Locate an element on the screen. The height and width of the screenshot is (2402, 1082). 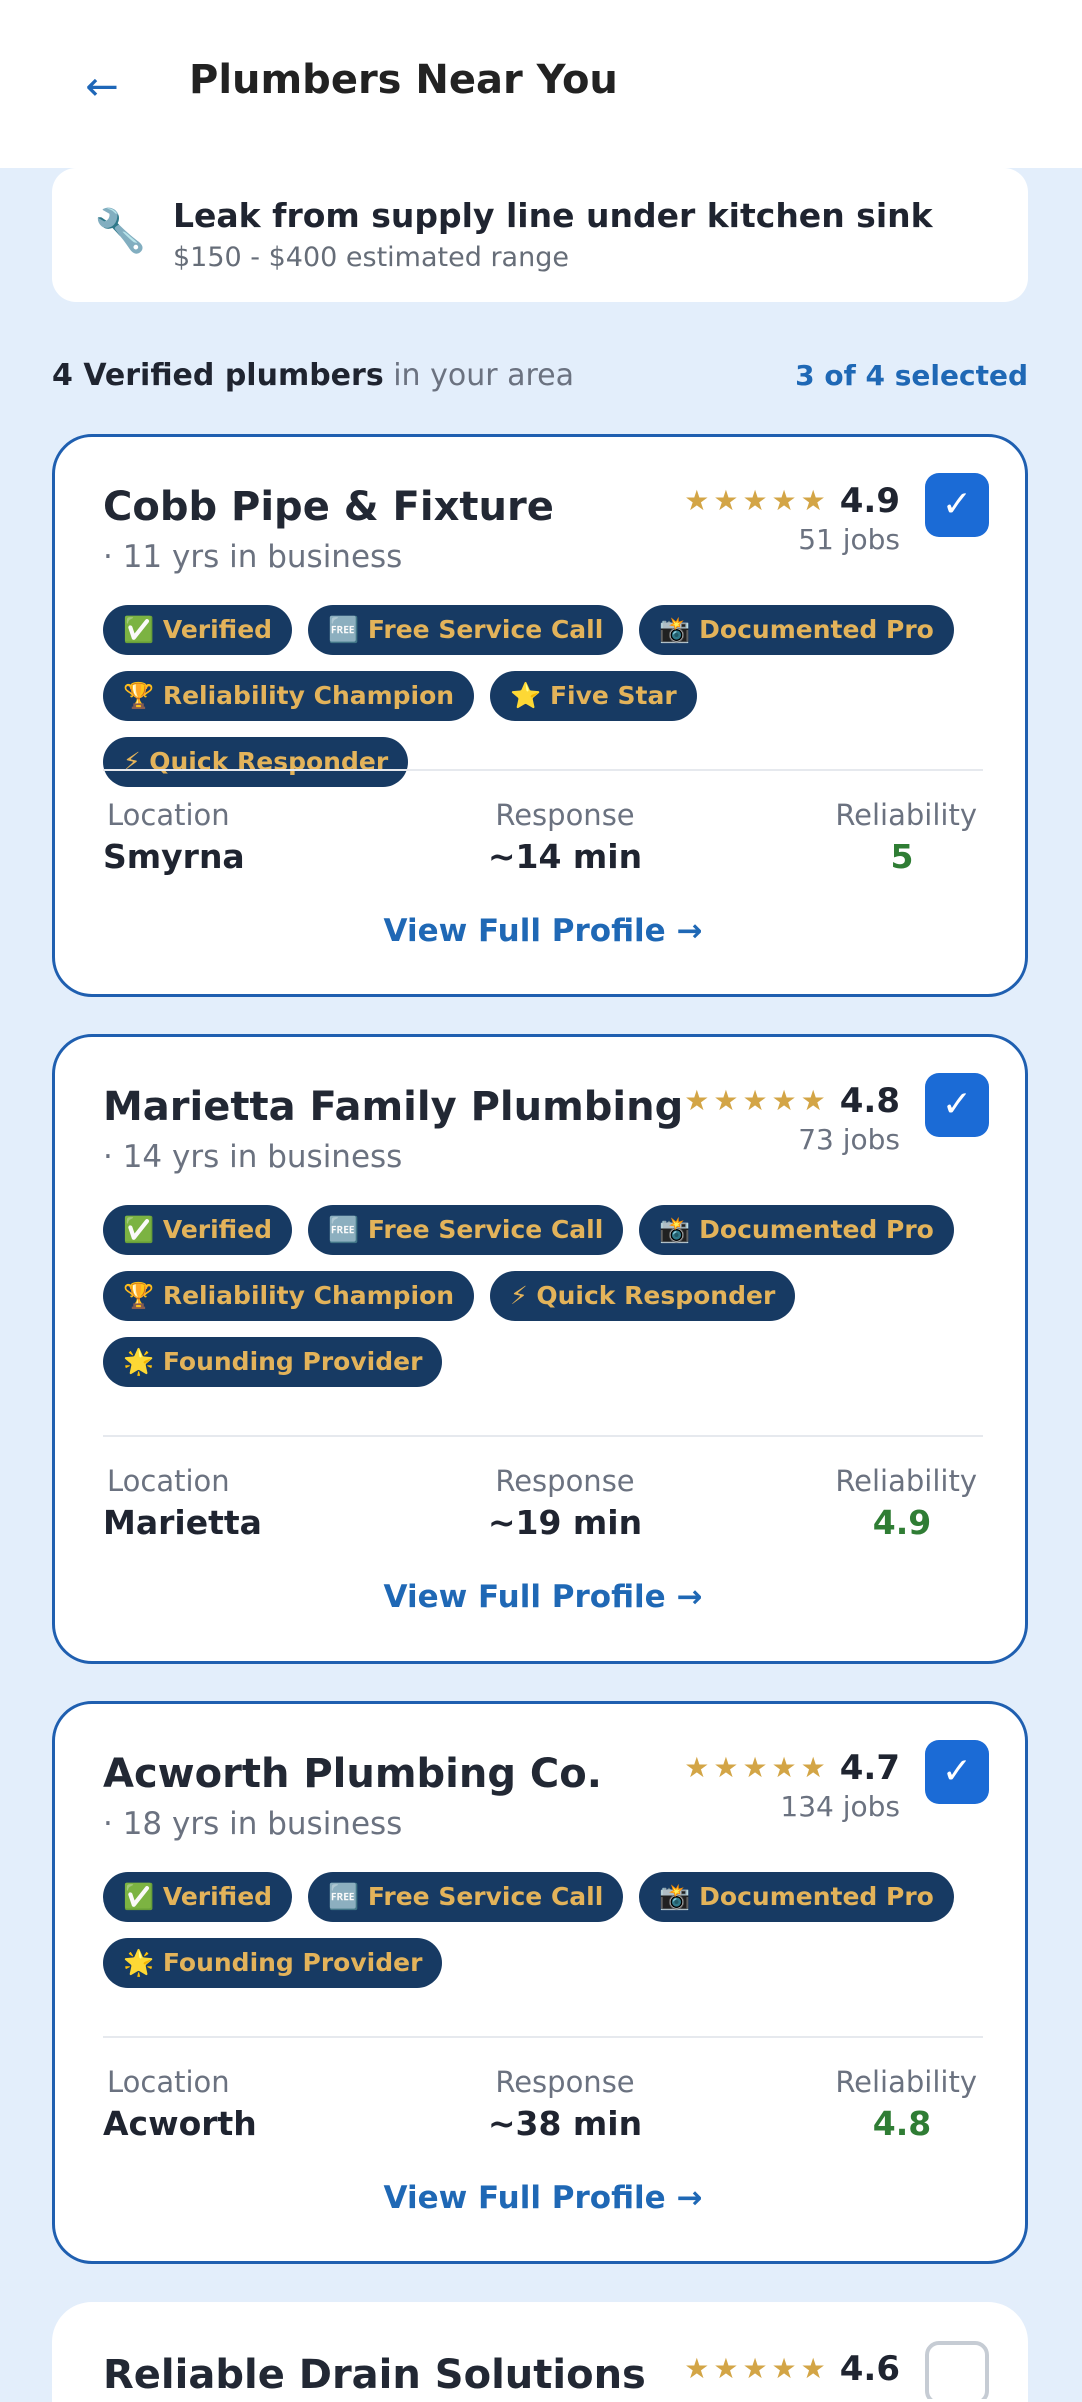
response-value: ~38 min is located at coordinates (565, 2123).